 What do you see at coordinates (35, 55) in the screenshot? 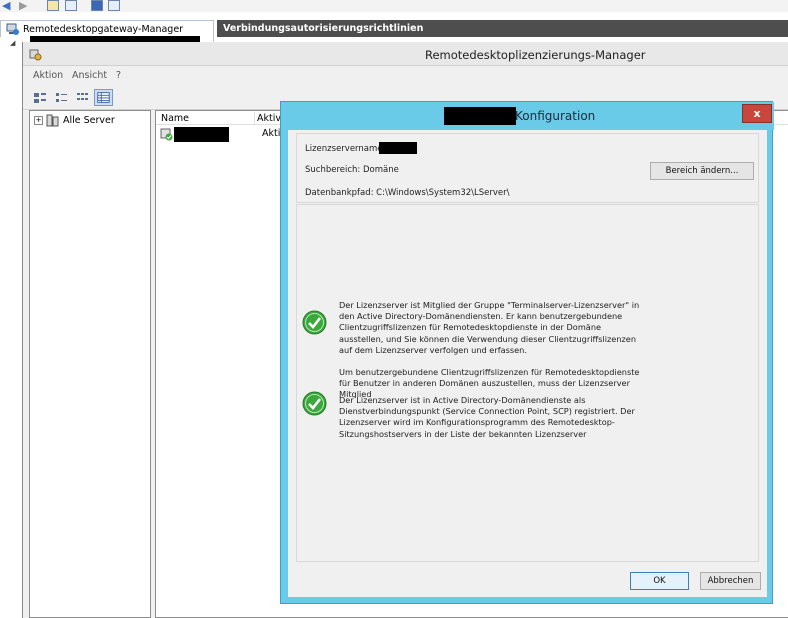
I see `licensing-manager-icon` at bounding box center [35, 55].